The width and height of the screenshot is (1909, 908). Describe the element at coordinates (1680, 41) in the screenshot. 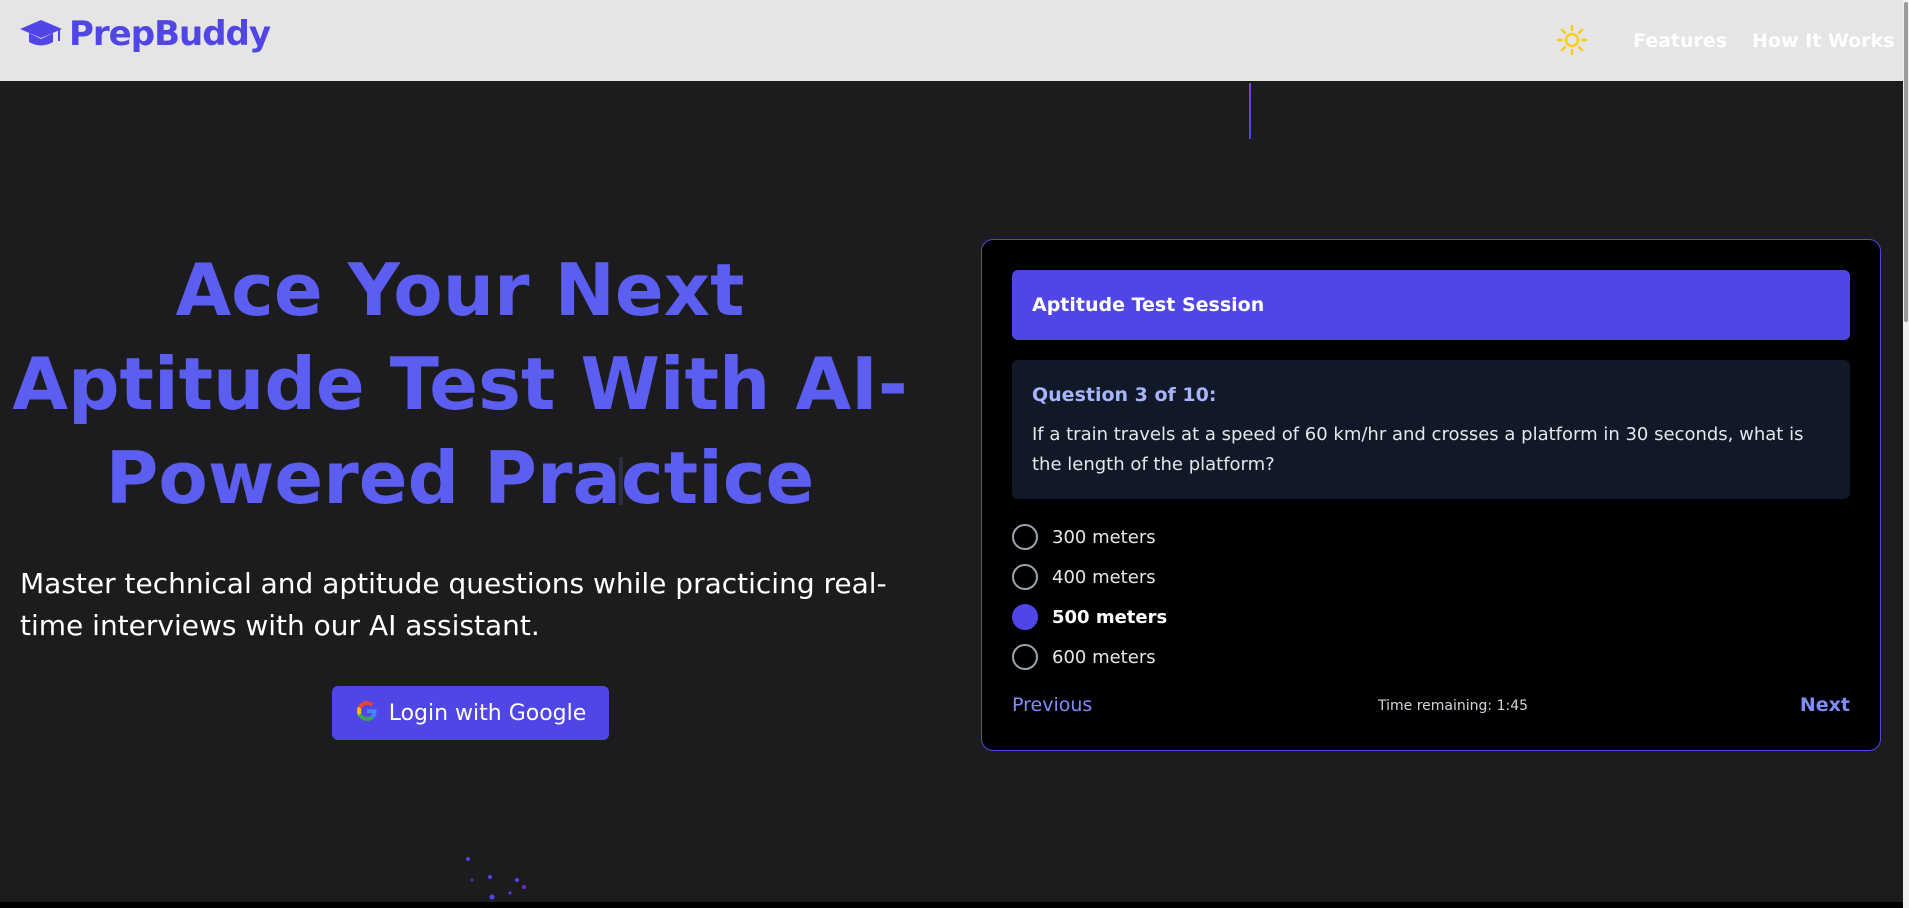

I see `nav-link-features: Features` at that location.